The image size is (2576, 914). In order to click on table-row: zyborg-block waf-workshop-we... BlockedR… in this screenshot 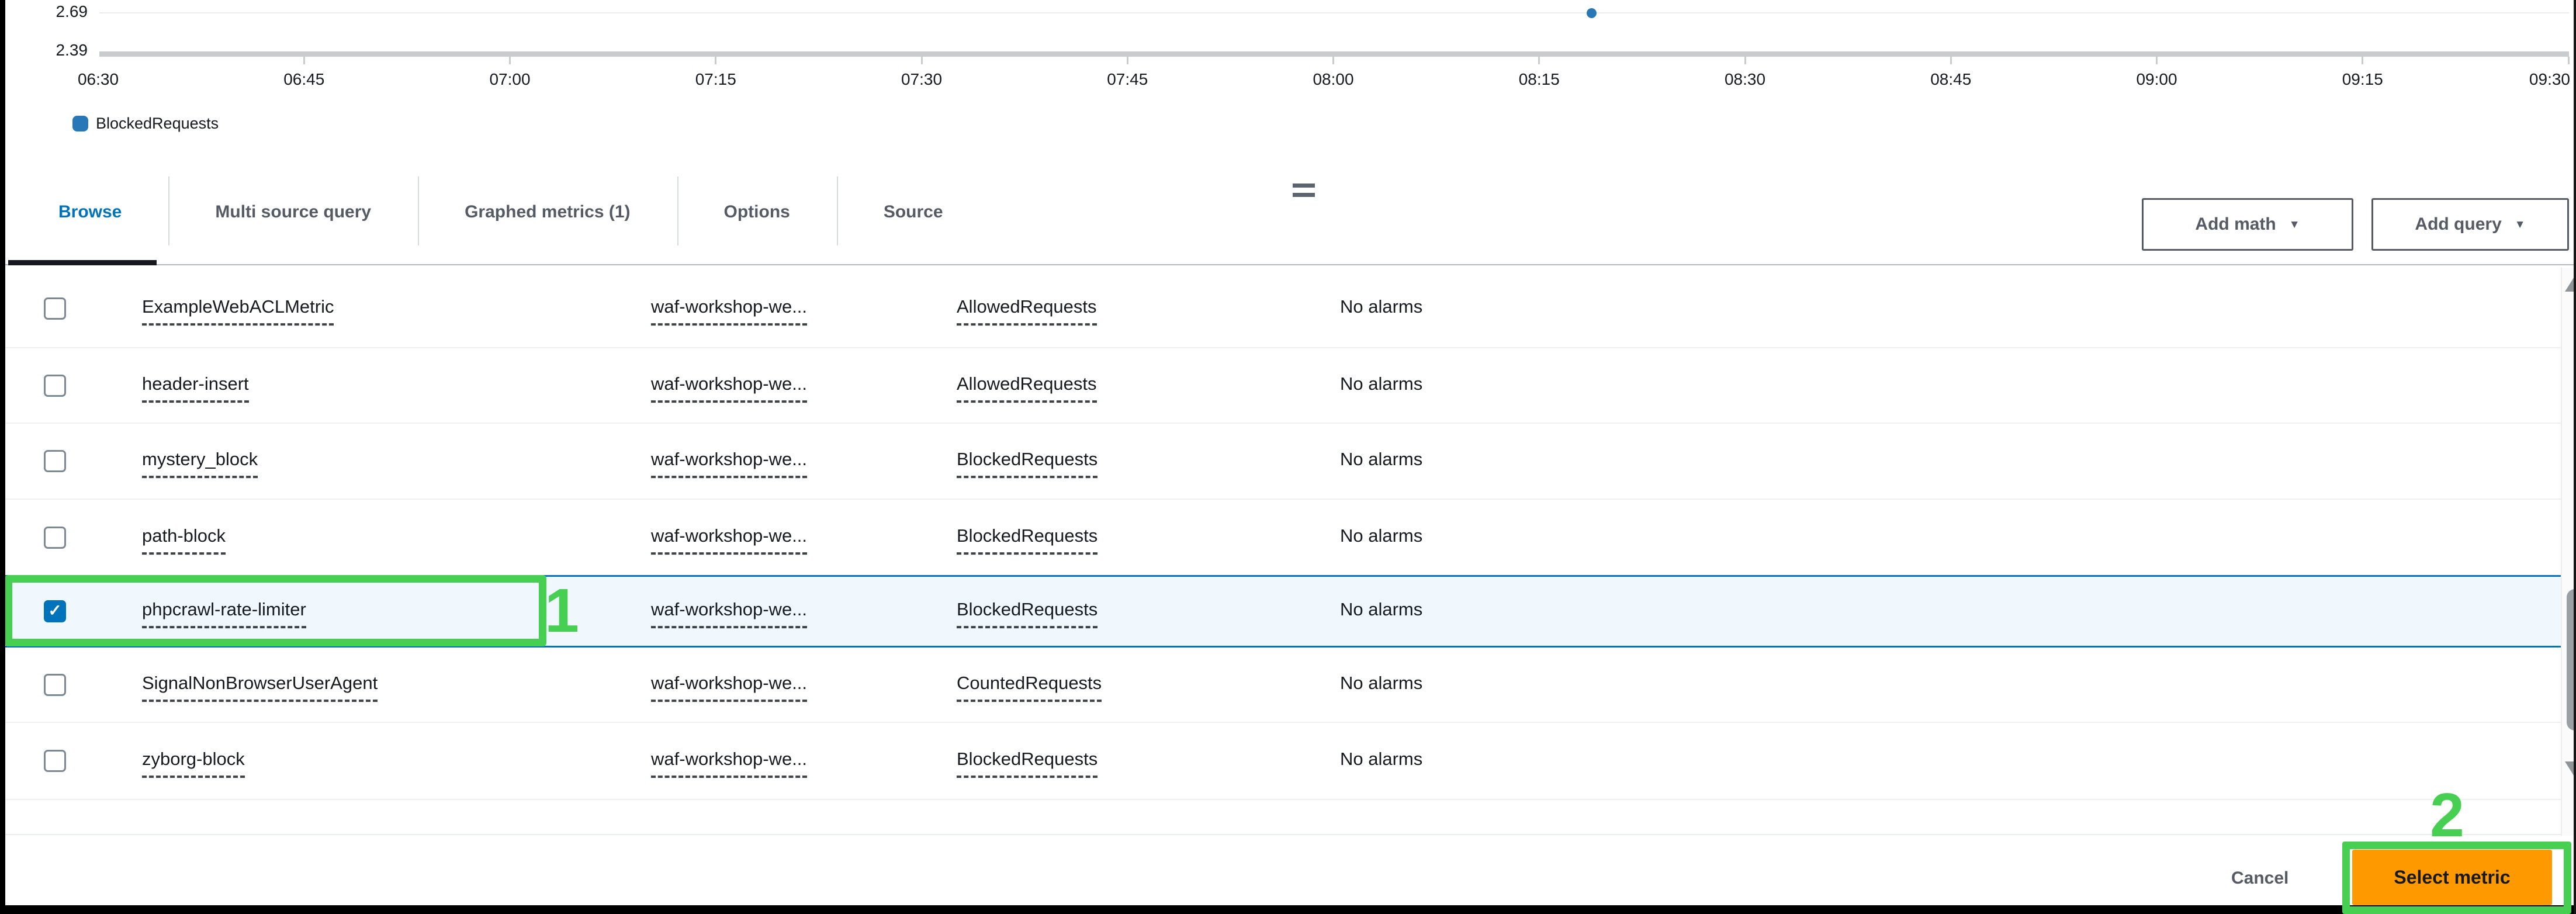, I will do `click(1283, 761)`.